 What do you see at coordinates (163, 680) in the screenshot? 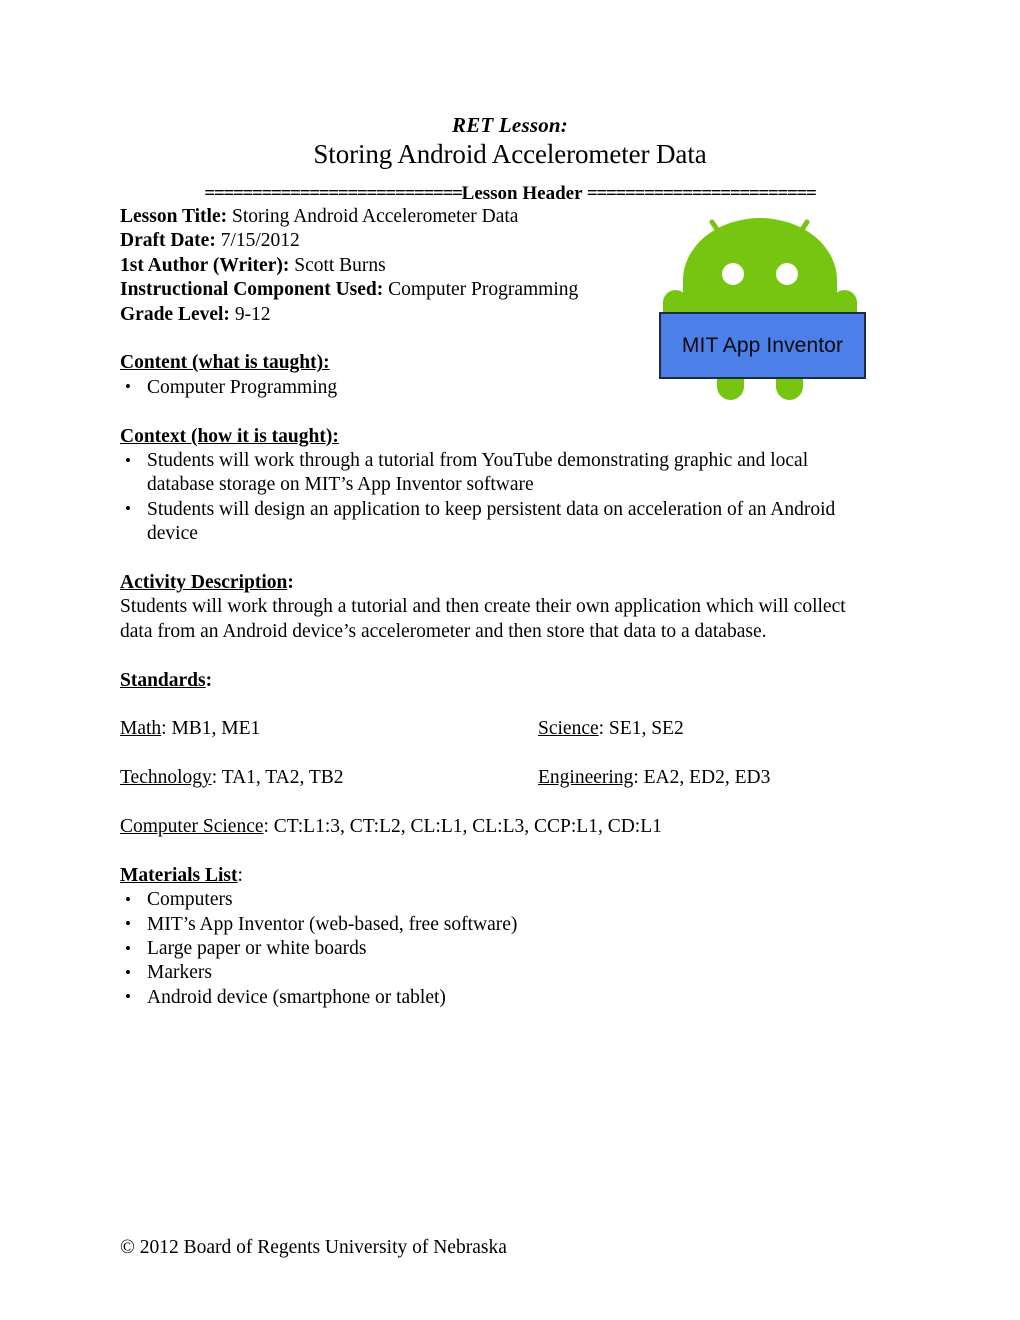
I see `section-heading-standards-text: Standards` at bounding box center [163, 680].